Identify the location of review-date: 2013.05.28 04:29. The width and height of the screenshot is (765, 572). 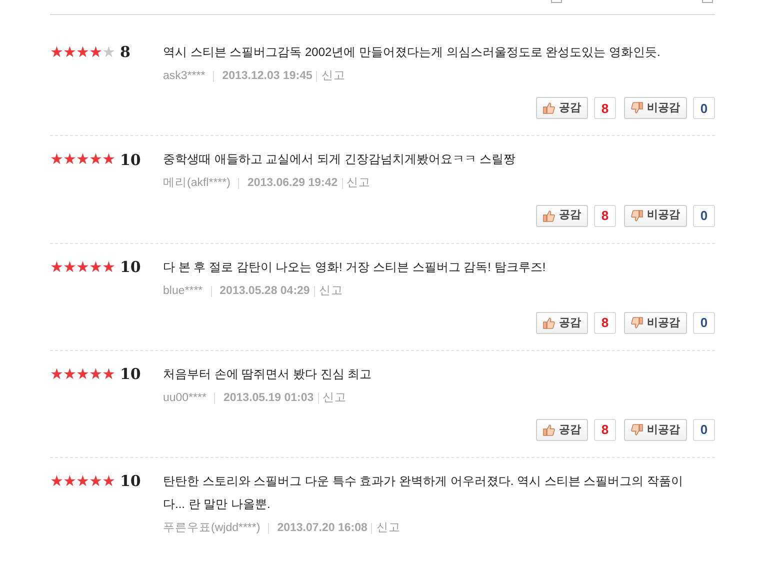
(265, 291).